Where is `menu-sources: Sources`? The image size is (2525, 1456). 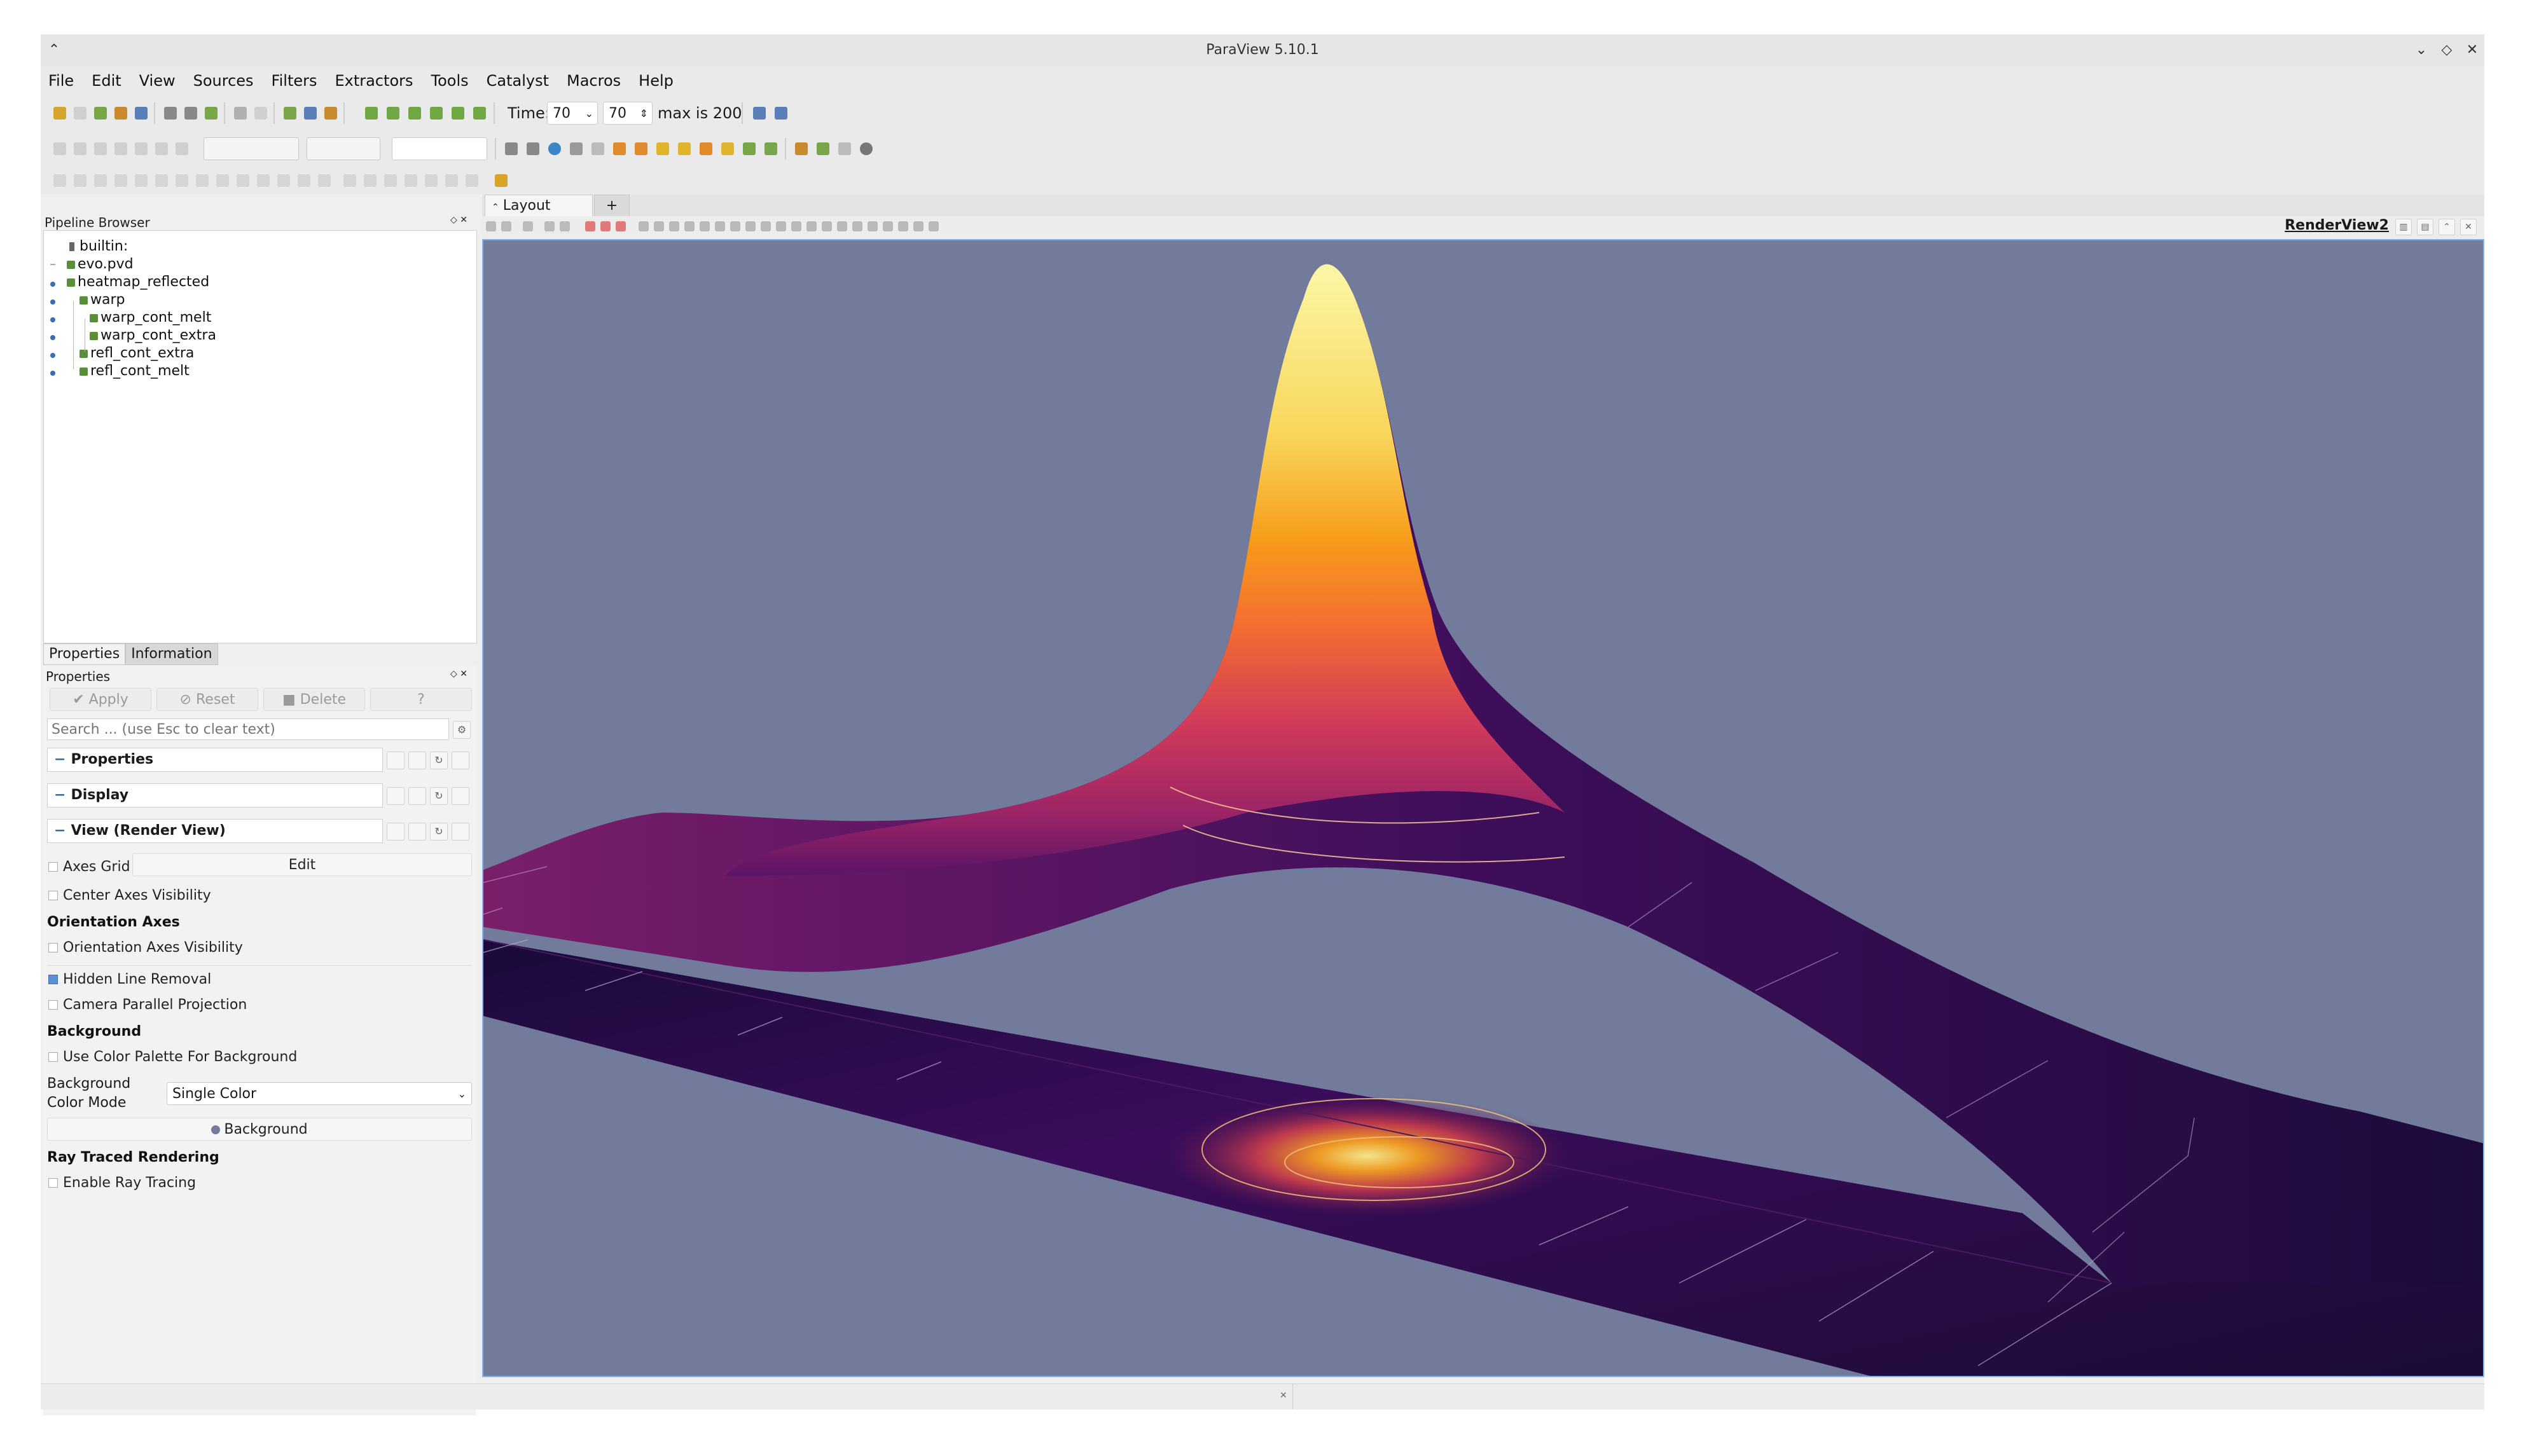 menu-sources: Sources is located at coordinates (224, 80).